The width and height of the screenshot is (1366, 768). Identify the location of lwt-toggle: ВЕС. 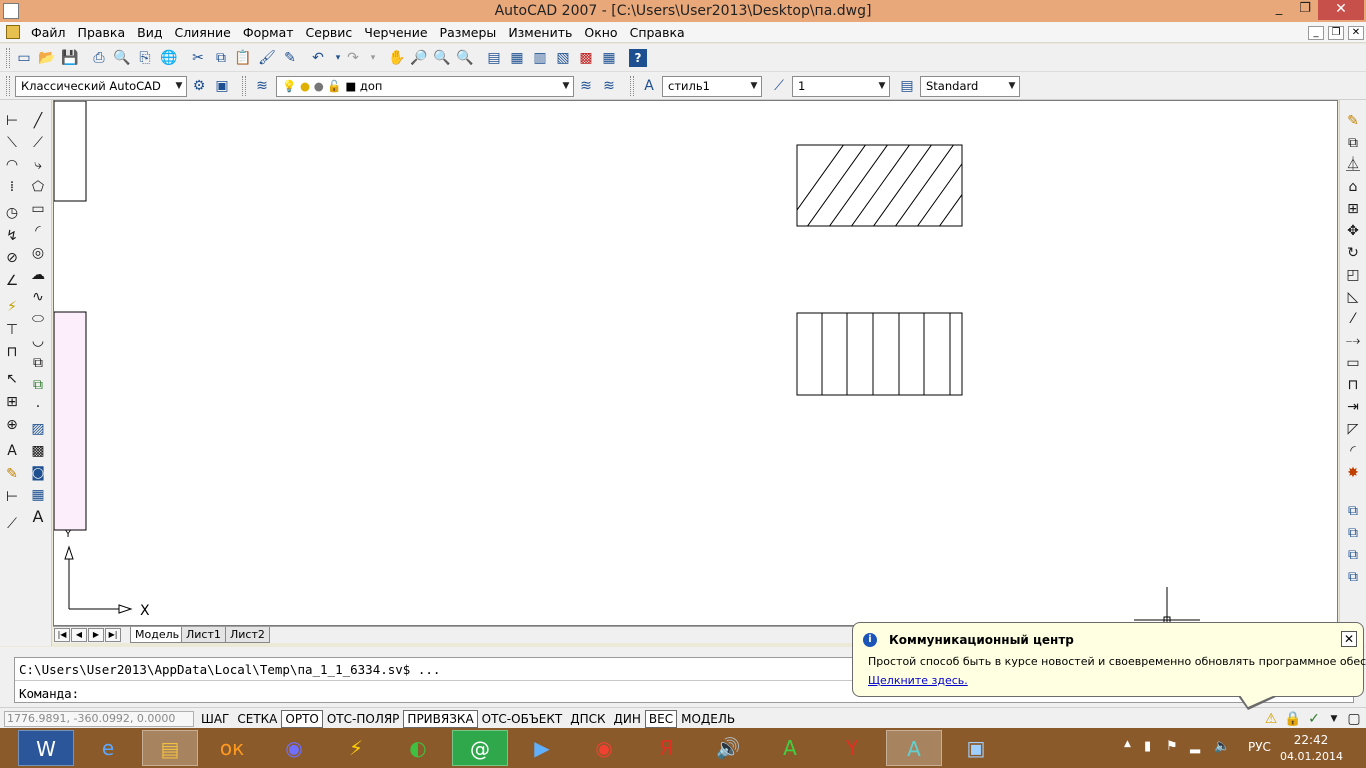
(661, 719).